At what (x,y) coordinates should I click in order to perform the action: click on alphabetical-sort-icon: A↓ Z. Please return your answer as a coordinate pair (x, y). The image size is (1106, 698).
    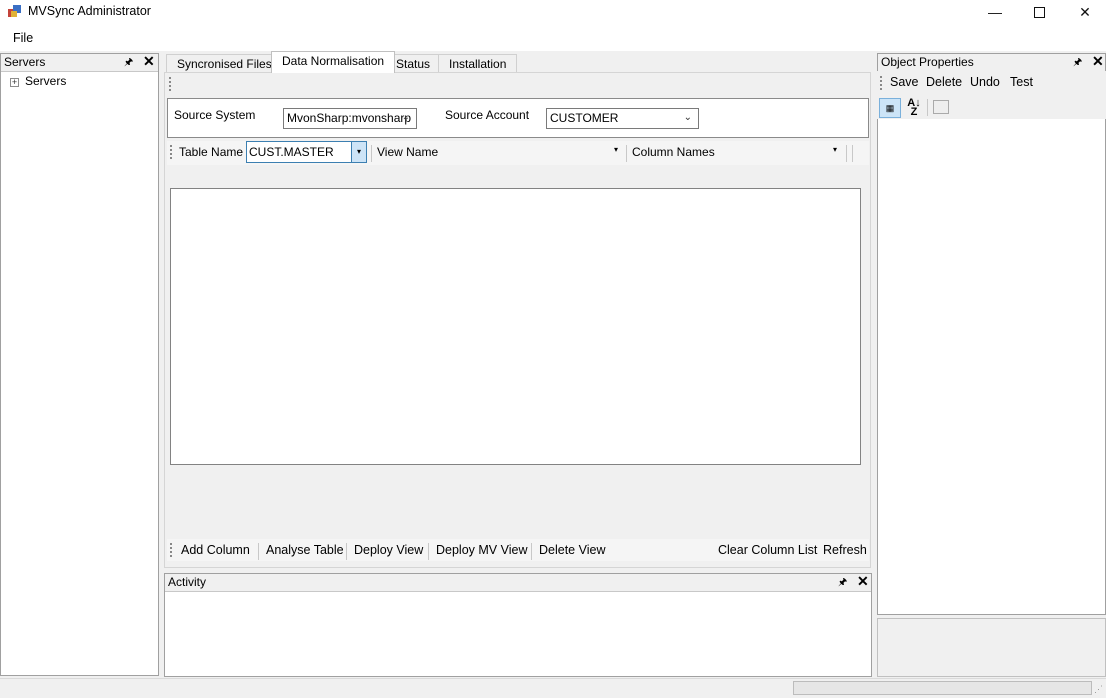
    Looking at the image, I should click on (914, 108).